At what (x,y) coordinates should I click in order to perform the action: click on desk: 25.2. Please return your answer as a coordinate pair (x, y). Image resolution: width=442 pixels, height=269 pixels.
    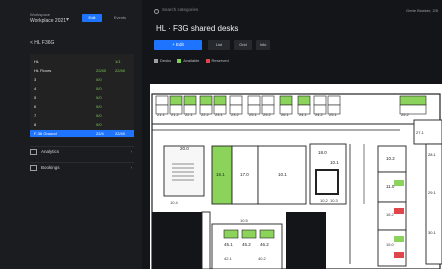
    Looking at the image, I should click on (268, 106).